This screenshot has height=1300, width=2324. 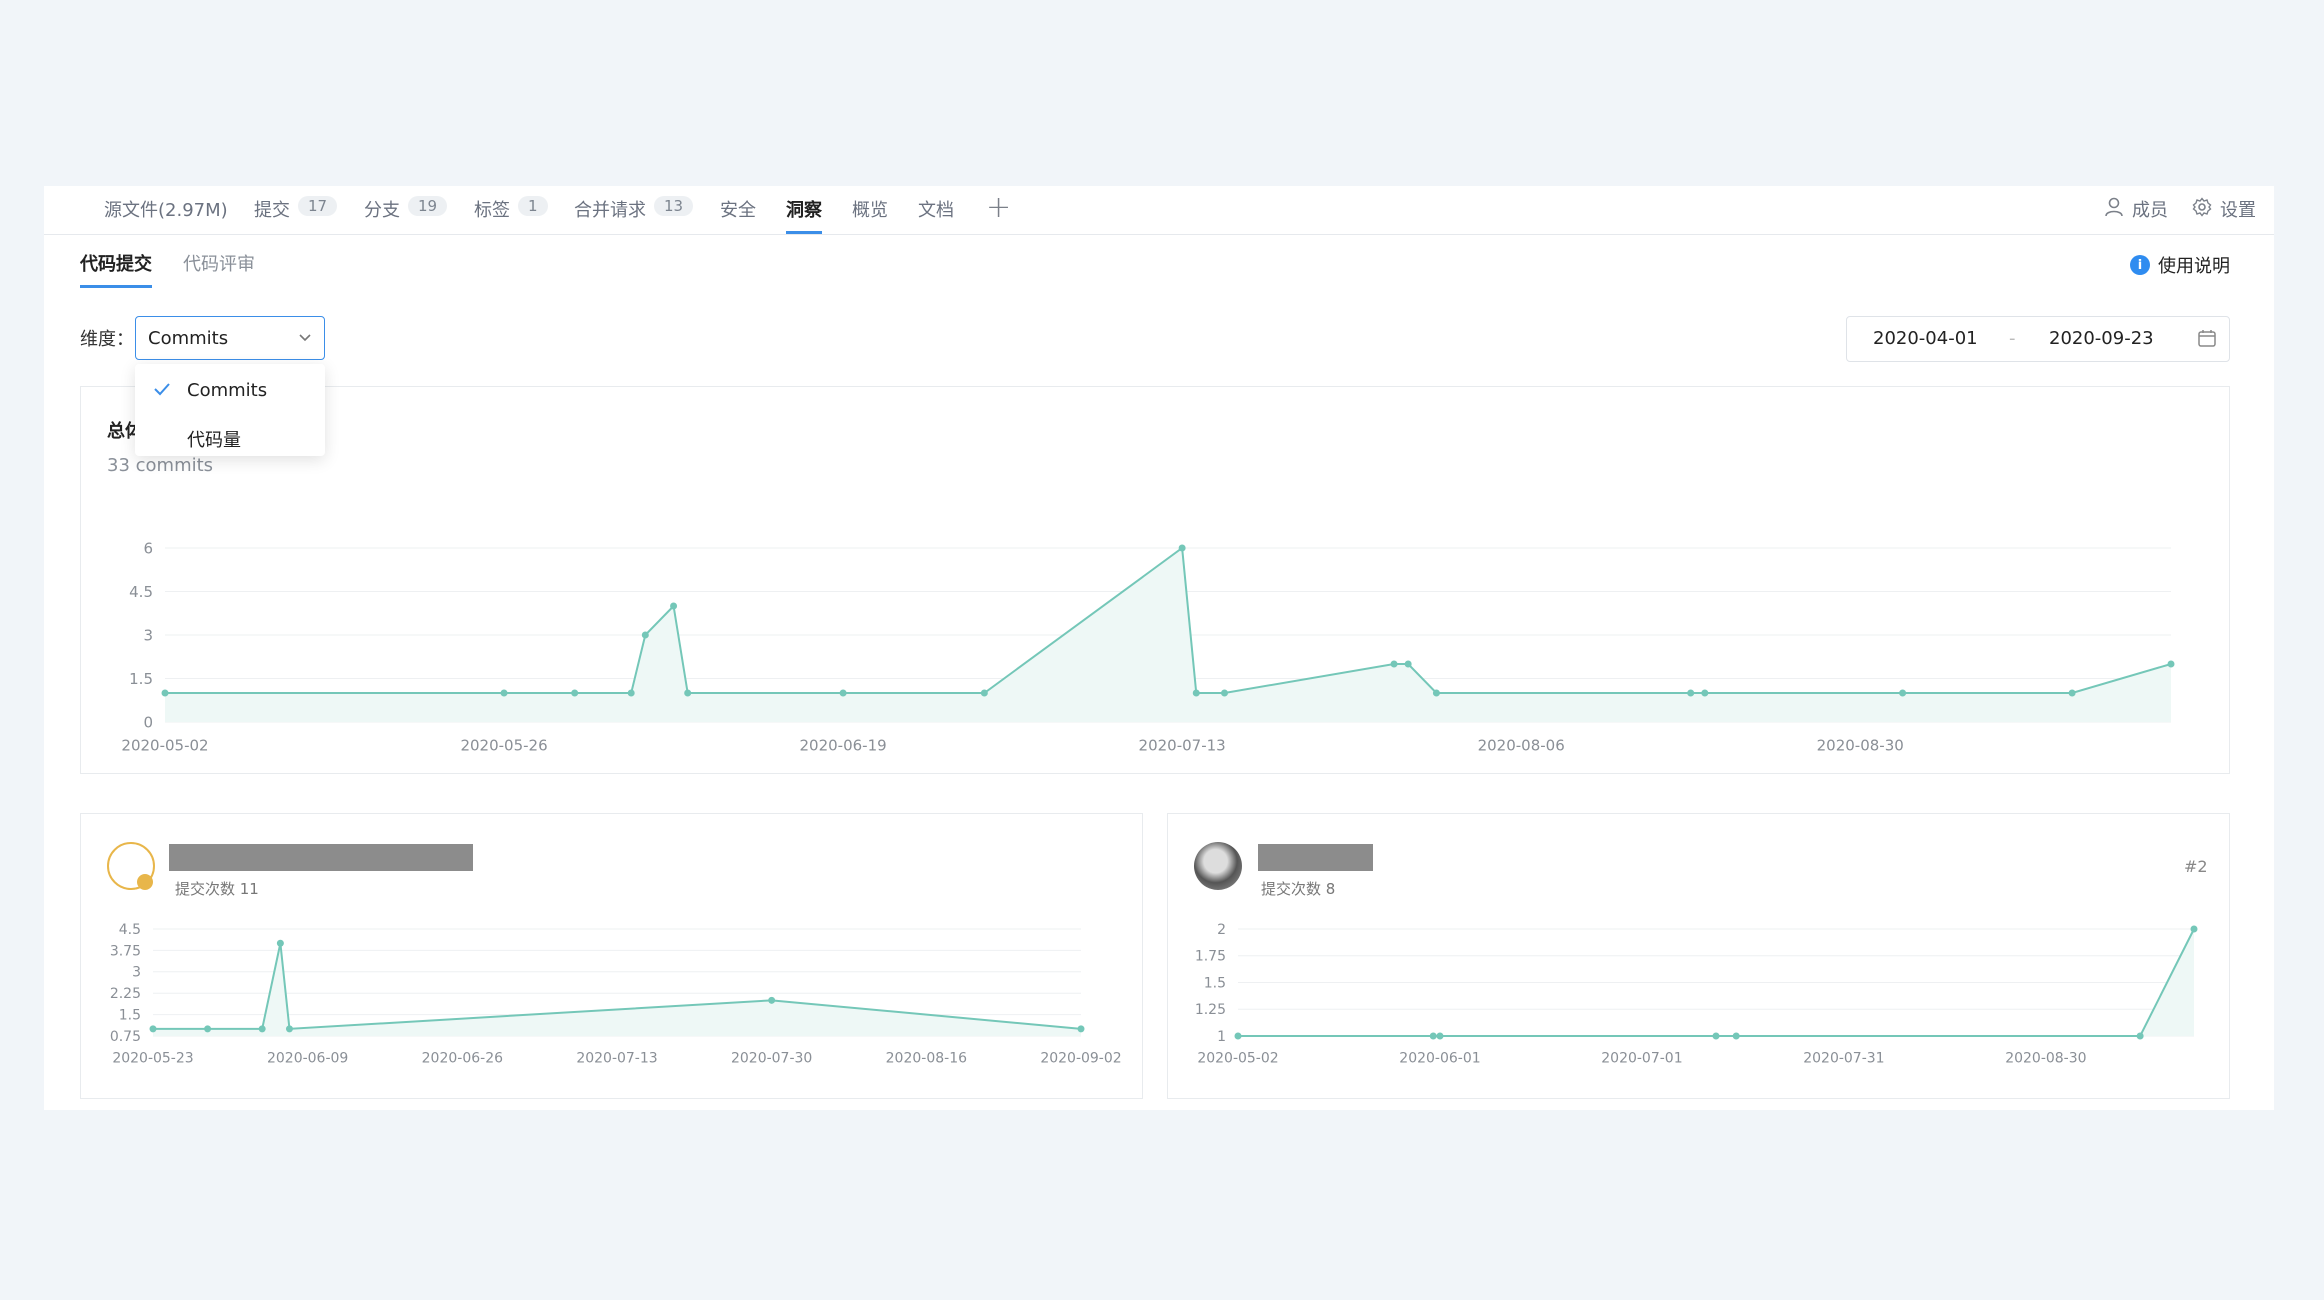 I want to click on settings-link: 设置, so click(x=2224, y=209).